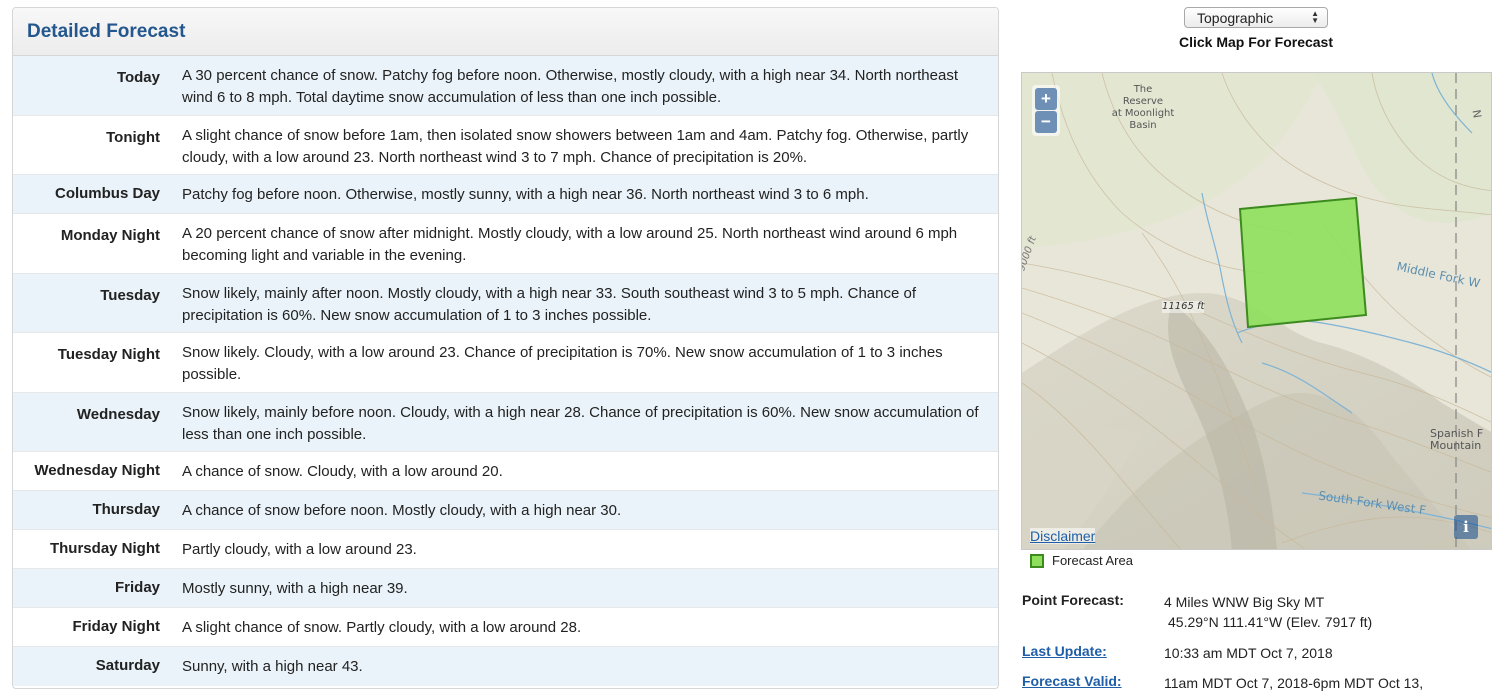 Image resolution: width=1500 pixels, height=693 pixels. Describe the element at coordinates (1466, 527) in the screenshot. I see `map-info-button: i` at that location.